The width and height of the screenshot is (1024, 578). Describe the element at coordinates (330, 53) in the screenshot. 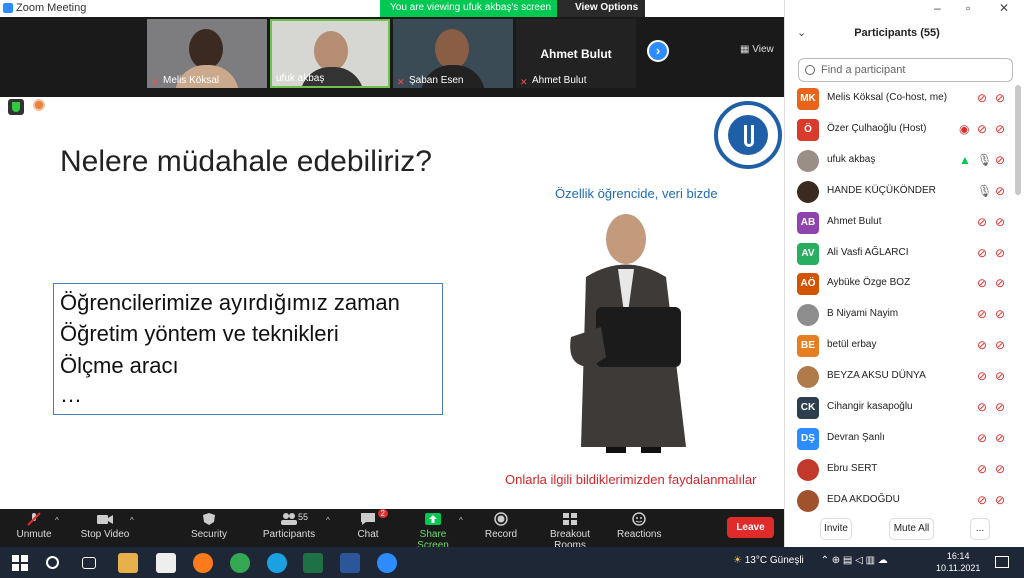

I see `video-thumbnail-ufuk: ufuk akbaş` at that location.